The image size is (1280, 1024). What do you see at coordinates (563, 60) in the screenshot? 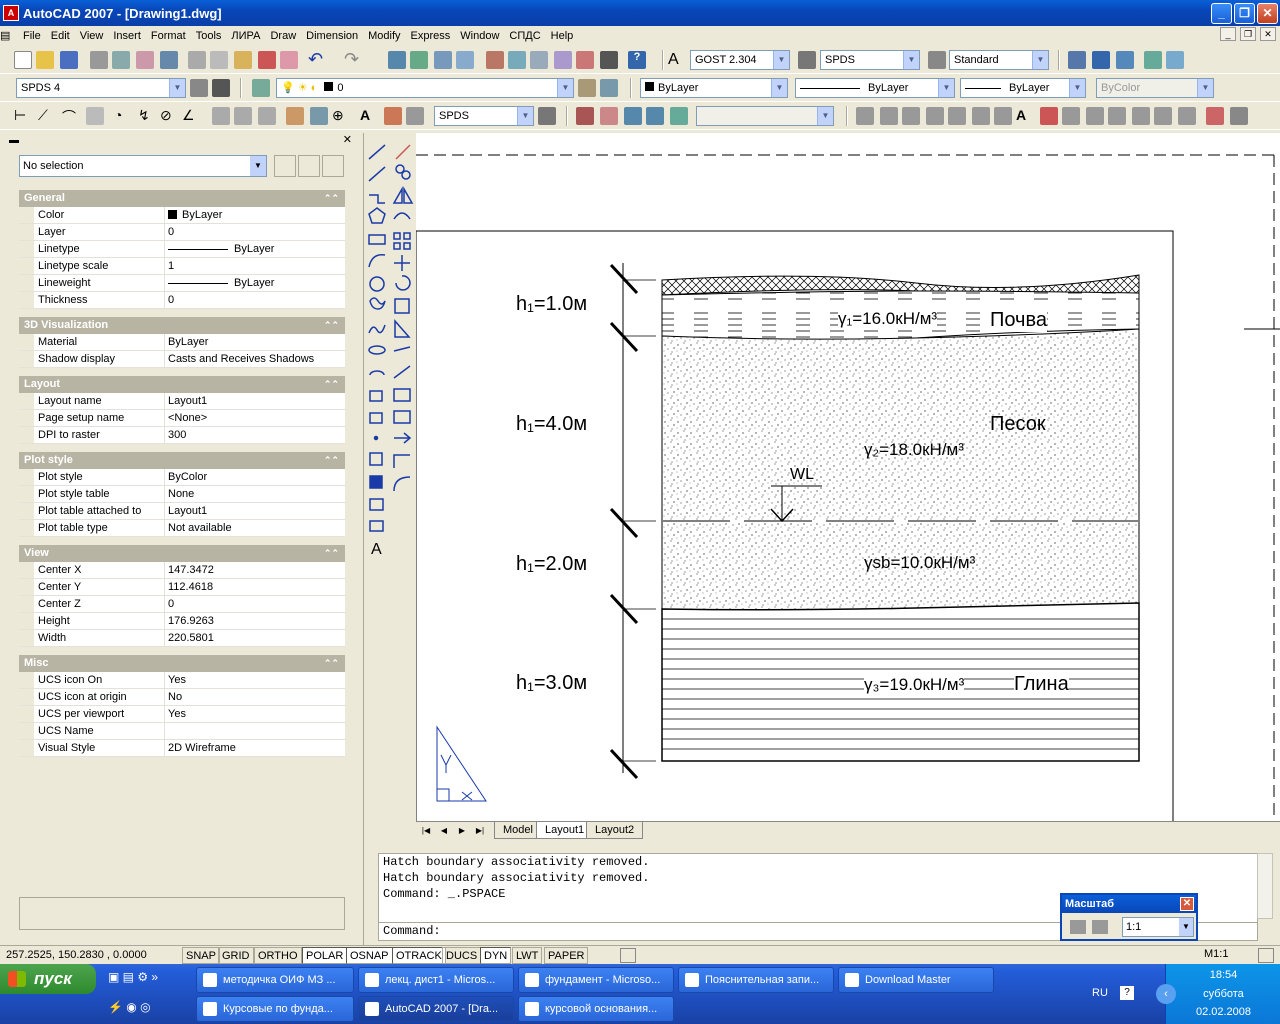
I see `sheet-set-icon` at bounding box center [563, 60].